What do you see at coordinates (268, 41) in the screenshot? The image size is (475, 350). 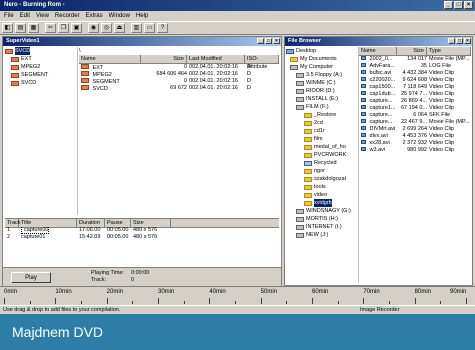 I see `pane-maximize-button: □` at bounding box center [268, 41].